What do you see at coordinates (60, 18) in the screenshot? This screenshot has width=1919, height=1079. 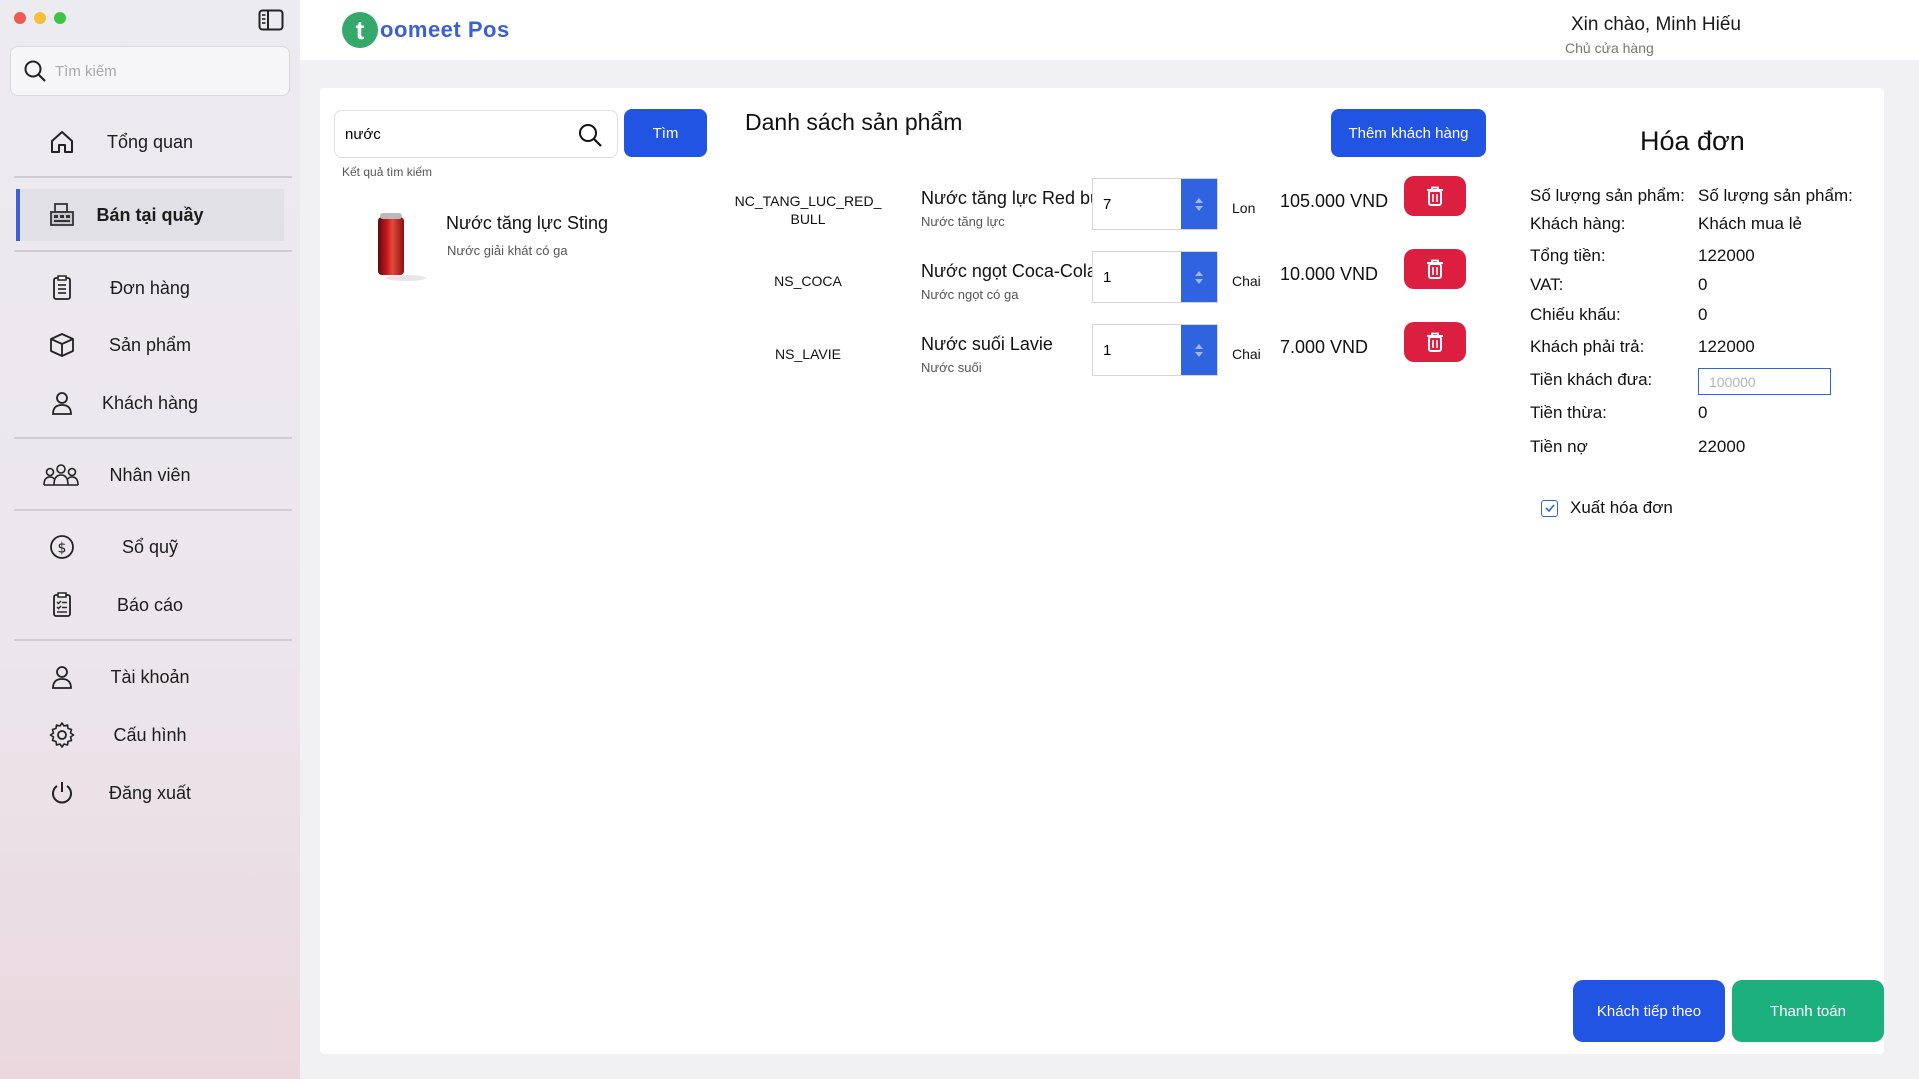 I see `maximize-window-icon` at bounding box center [60, 18].